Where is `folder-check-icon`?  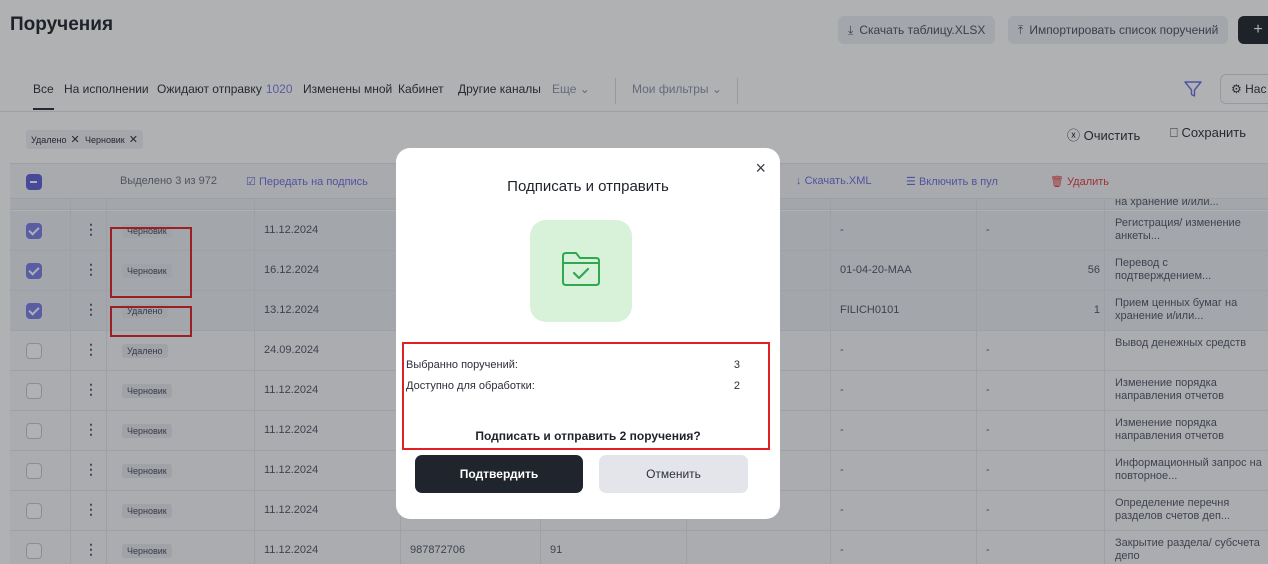 folder-check-icon is located at coordinates (581, 269).